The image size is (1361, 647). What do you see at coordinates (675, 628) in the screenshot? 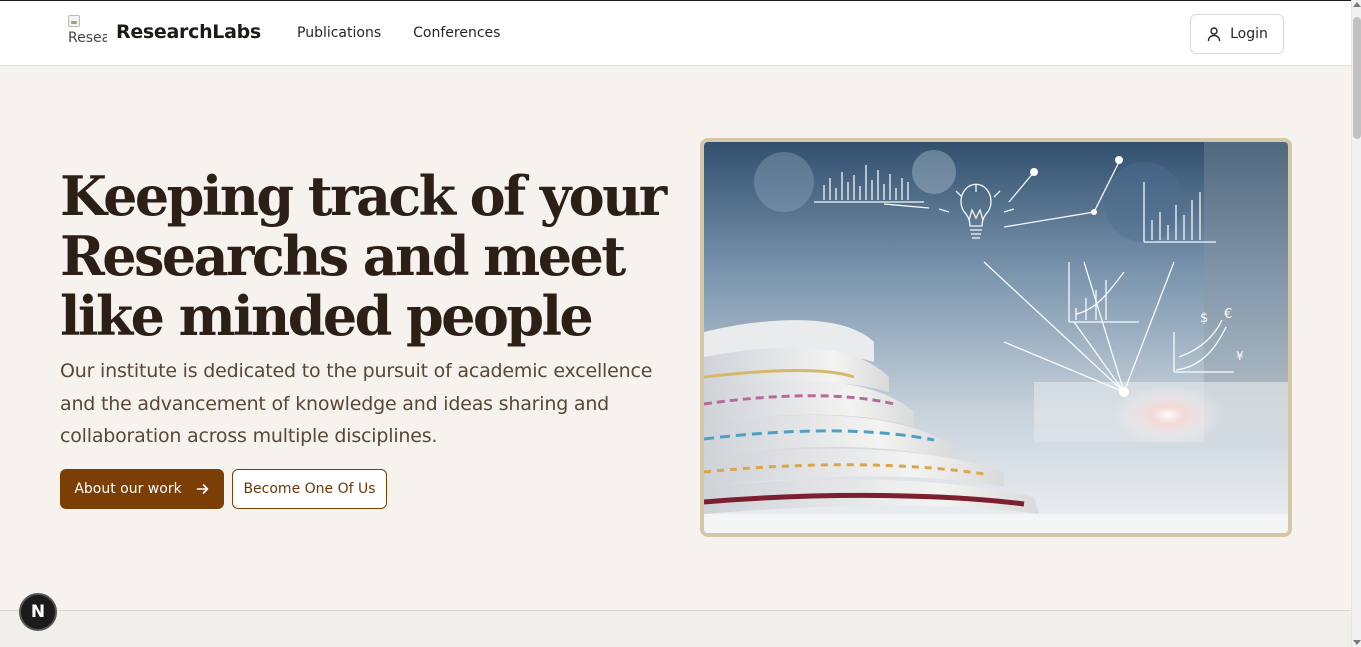
I see `next-section-edge` at bounding box center [675, 628].